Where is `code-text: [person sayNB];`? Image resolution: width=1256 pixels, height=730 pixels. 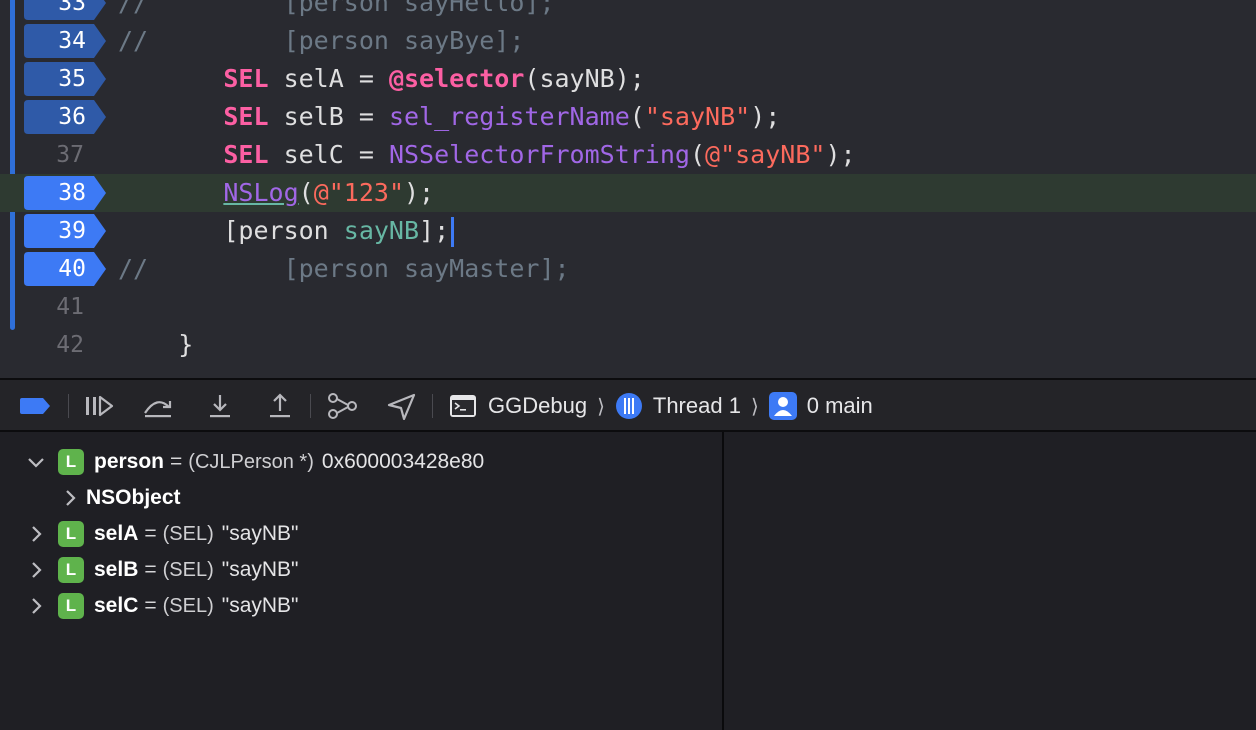 code-text: [person sayNB]; is located at coordinates (286, 231).